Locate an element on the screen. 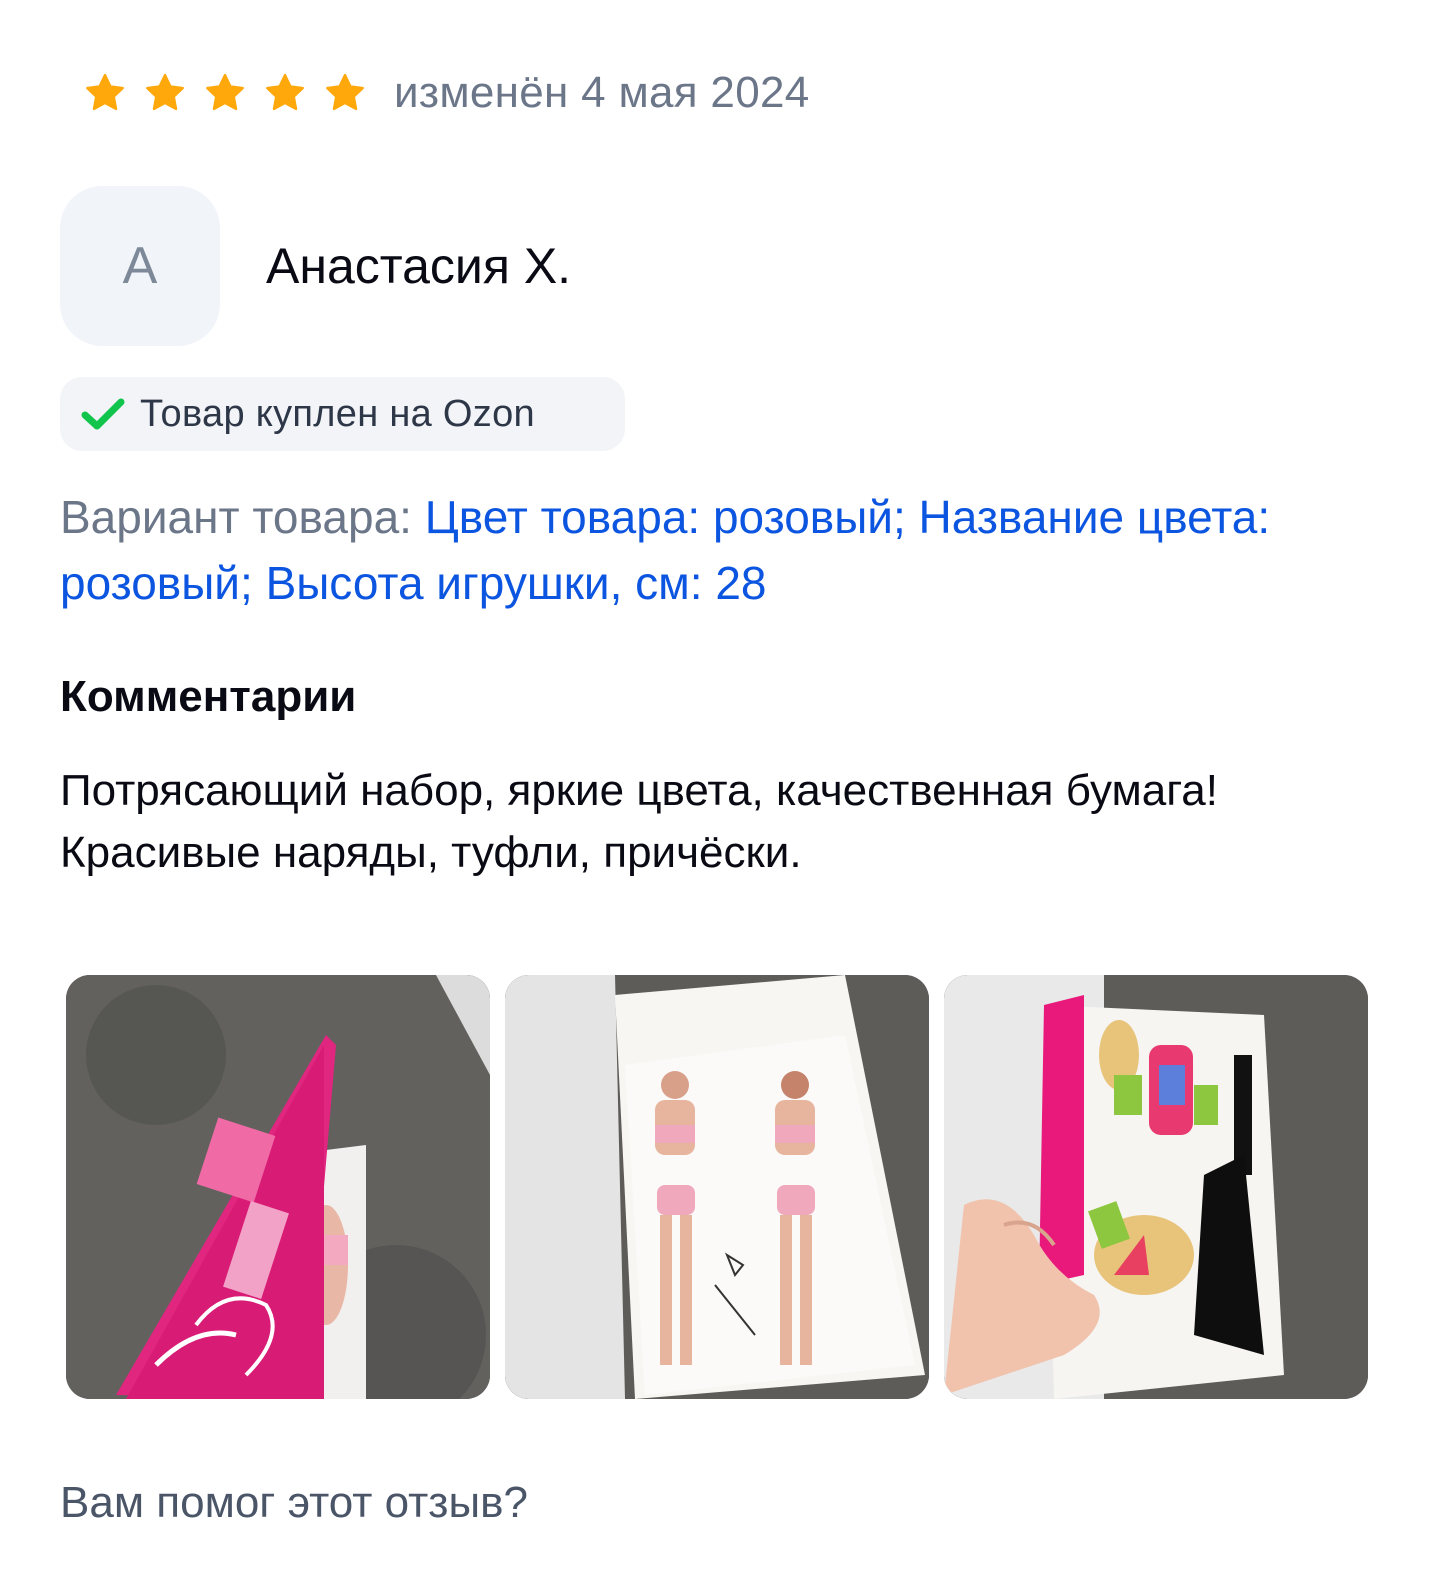 The image size is (1440, 1573). rating-row: изменён 4 мая 2024 is located at coordinates (447, 93).